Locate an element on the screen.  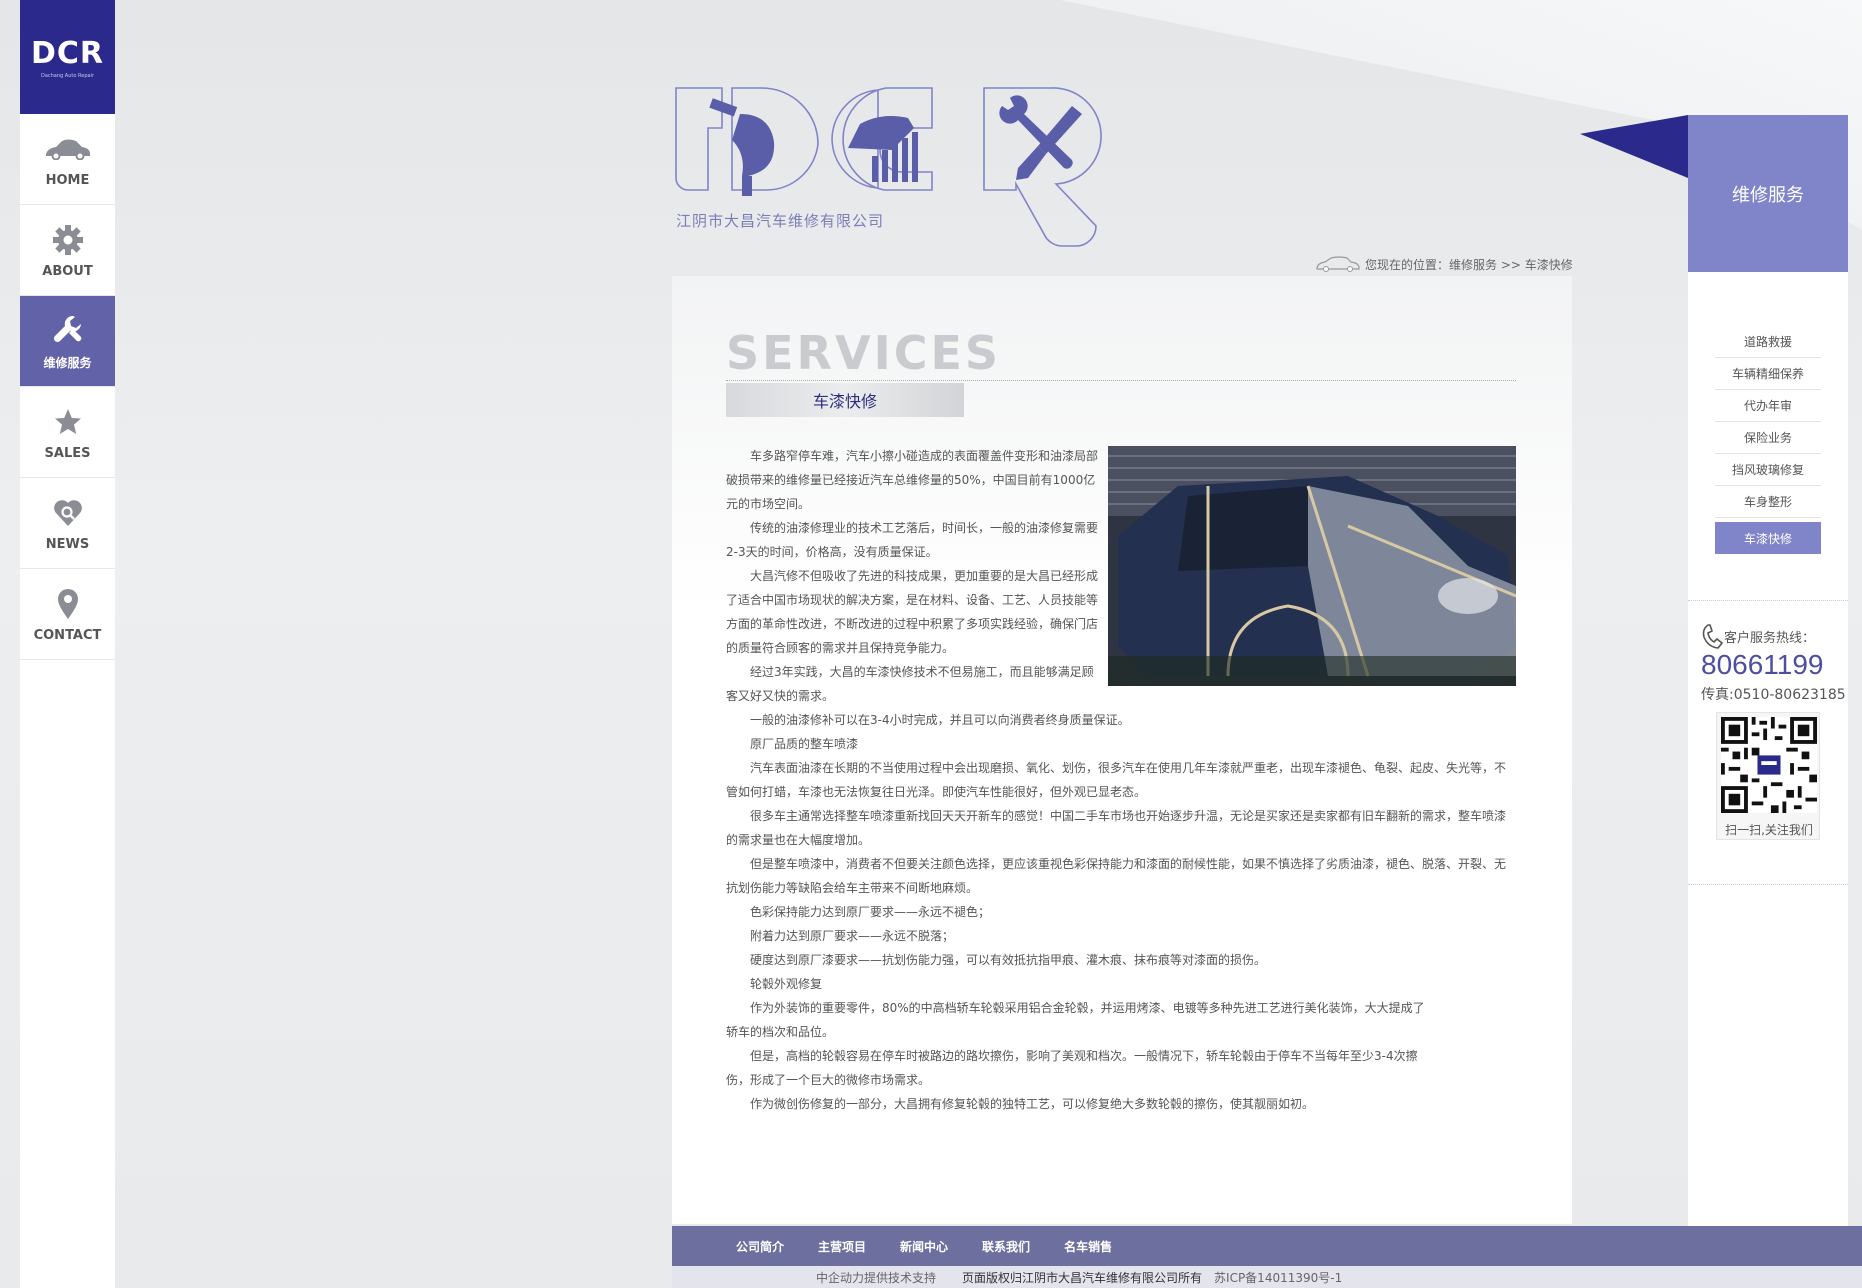
nav-item-sales: SALES is located at coordinates (67, 432).